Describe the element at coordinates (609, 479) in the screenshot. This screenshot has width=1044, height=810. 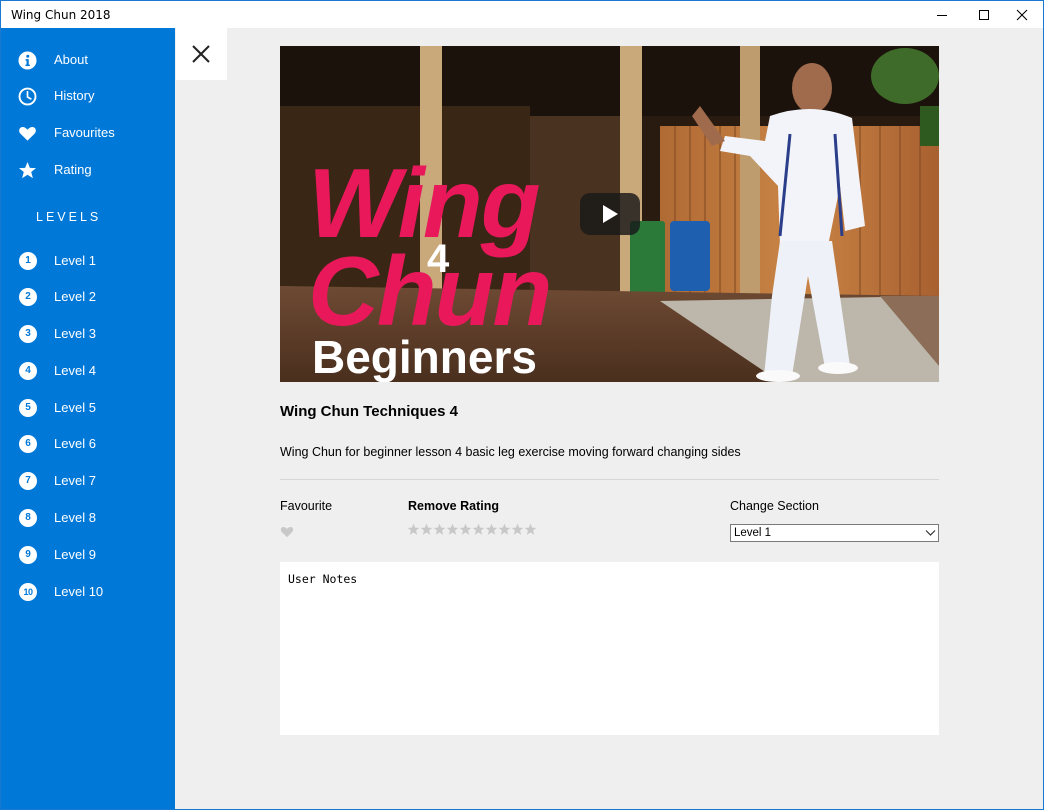
I see `divider` at that location.